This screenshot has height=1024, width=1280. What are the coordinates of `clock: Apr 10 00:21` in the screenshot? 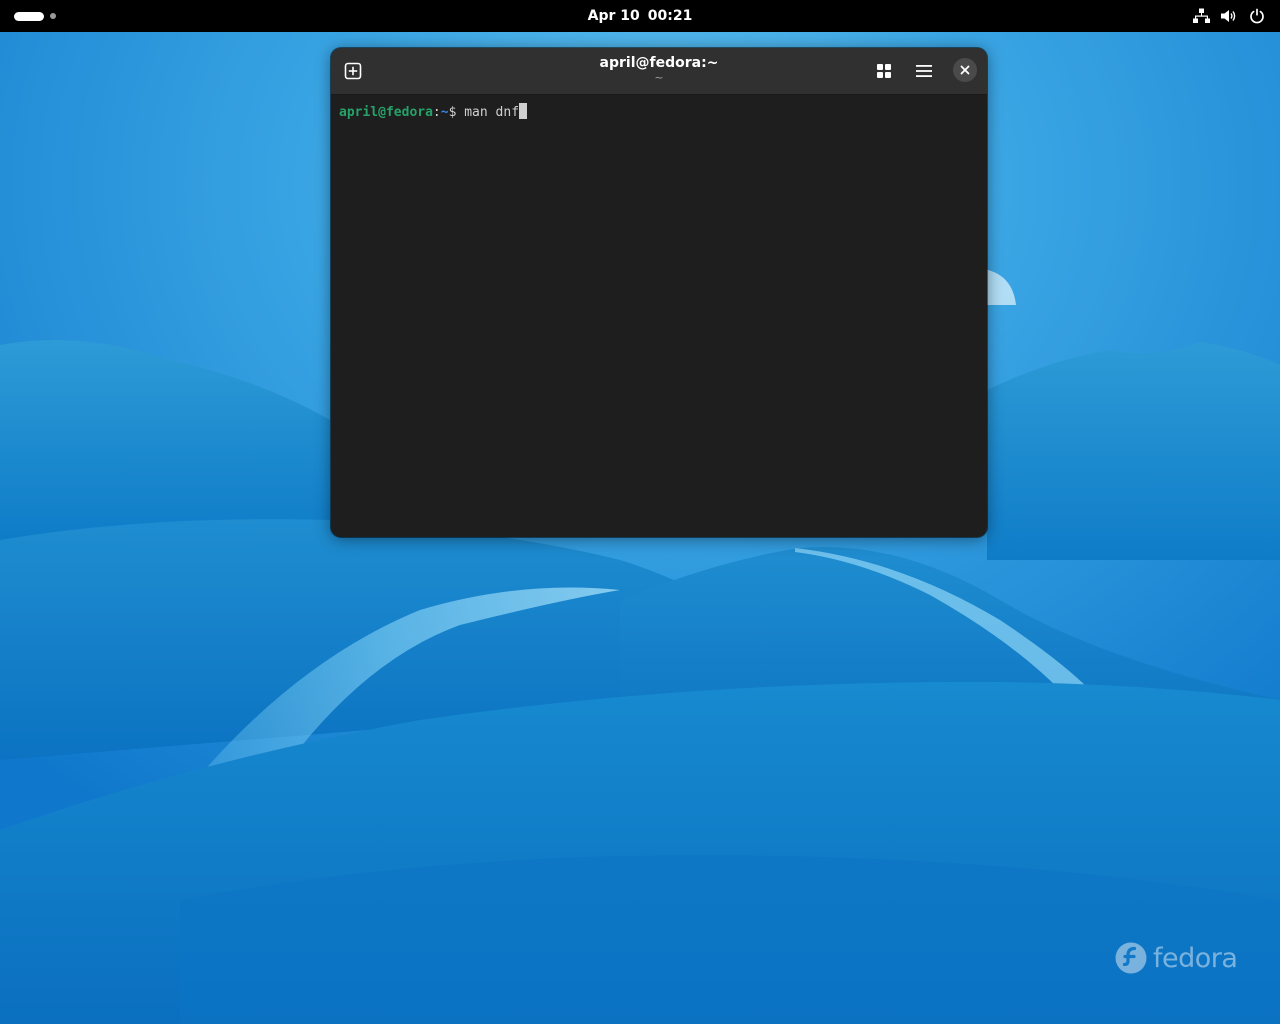 It's located at (640, 16).